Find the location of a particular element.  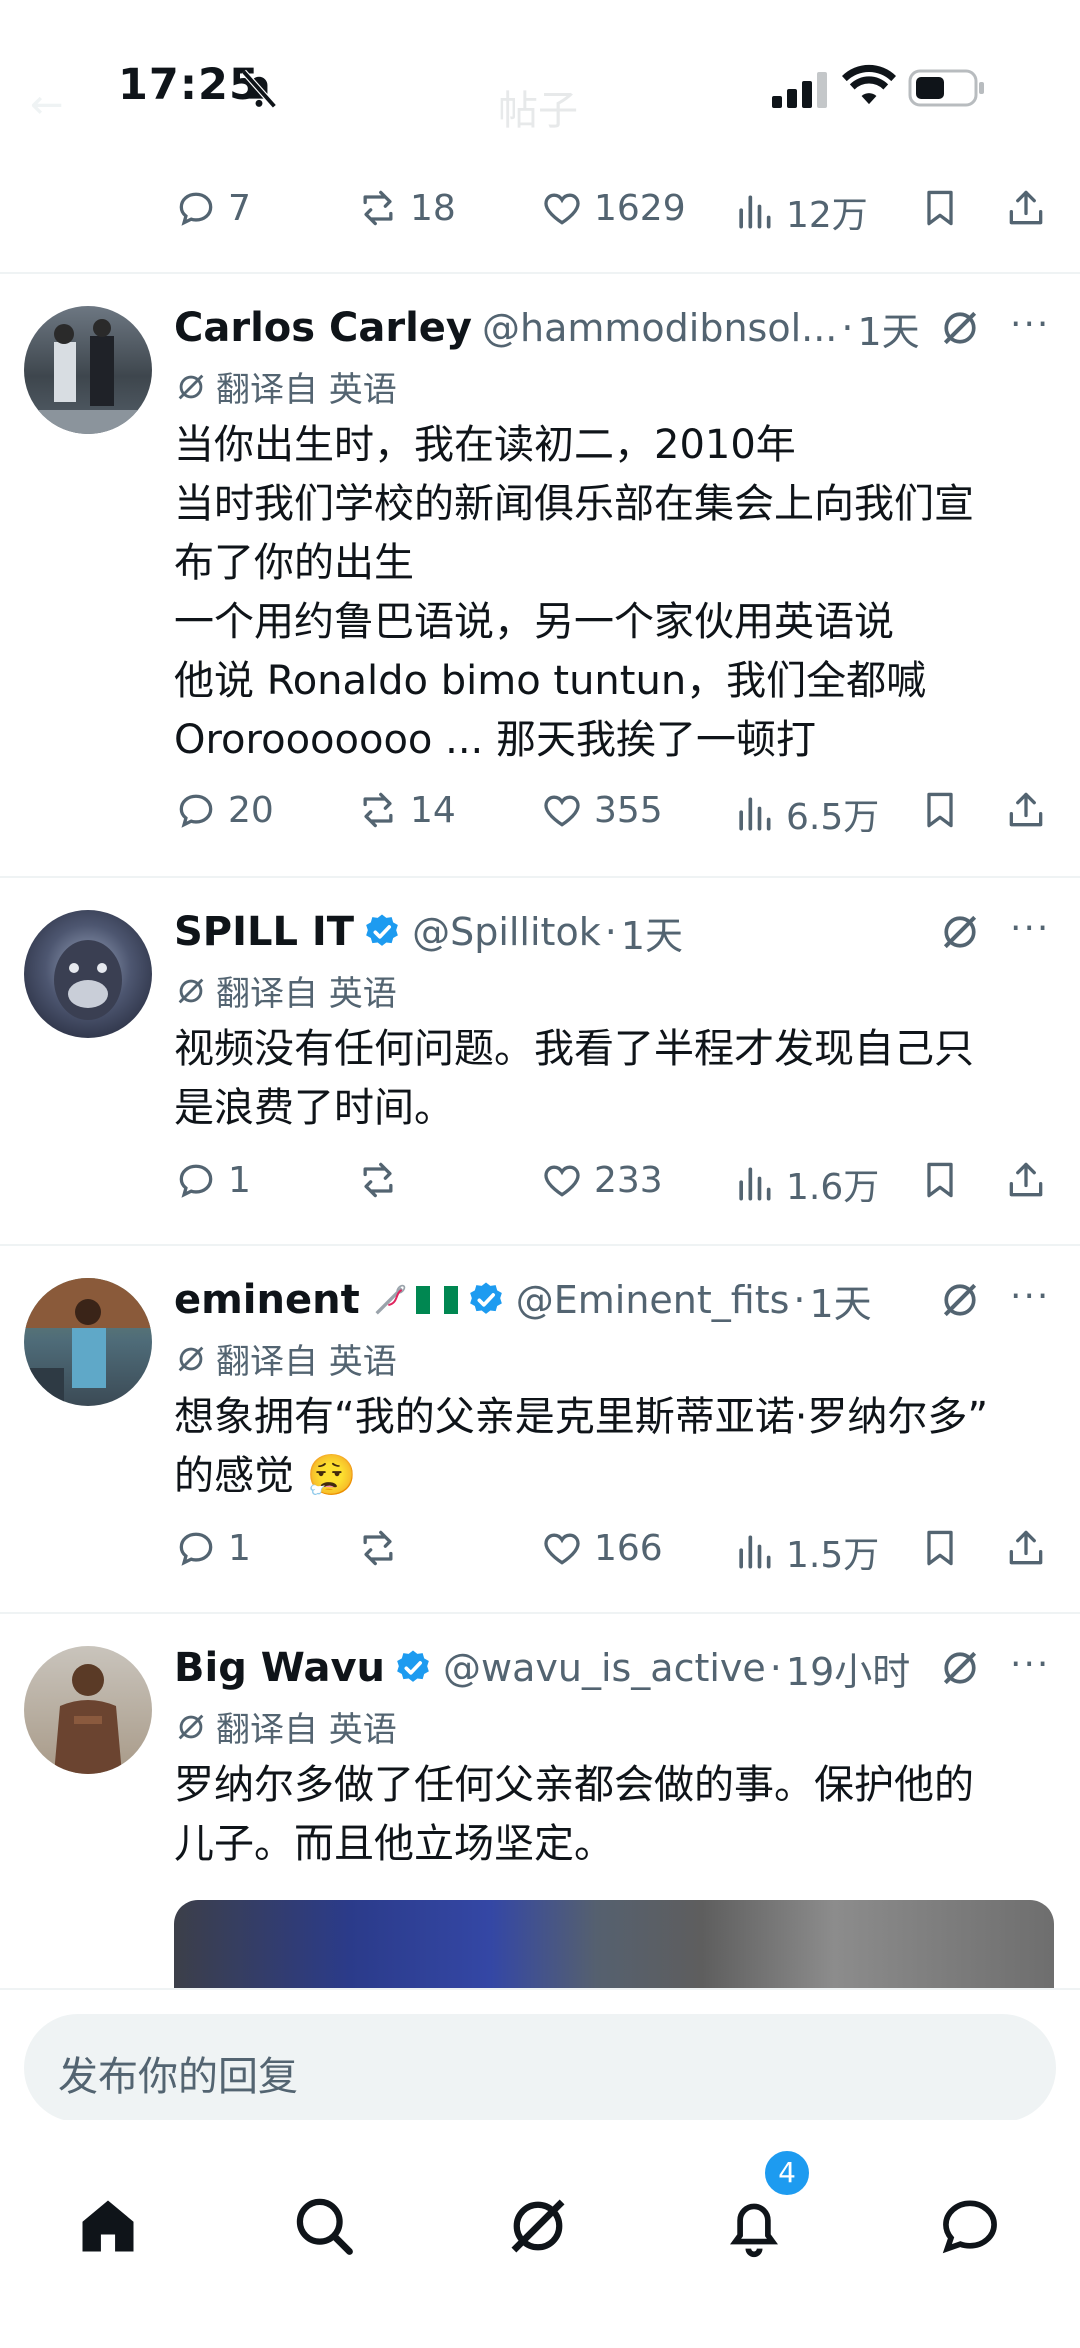

views-button: 1.5万 is located at coordinates (805, 1552).